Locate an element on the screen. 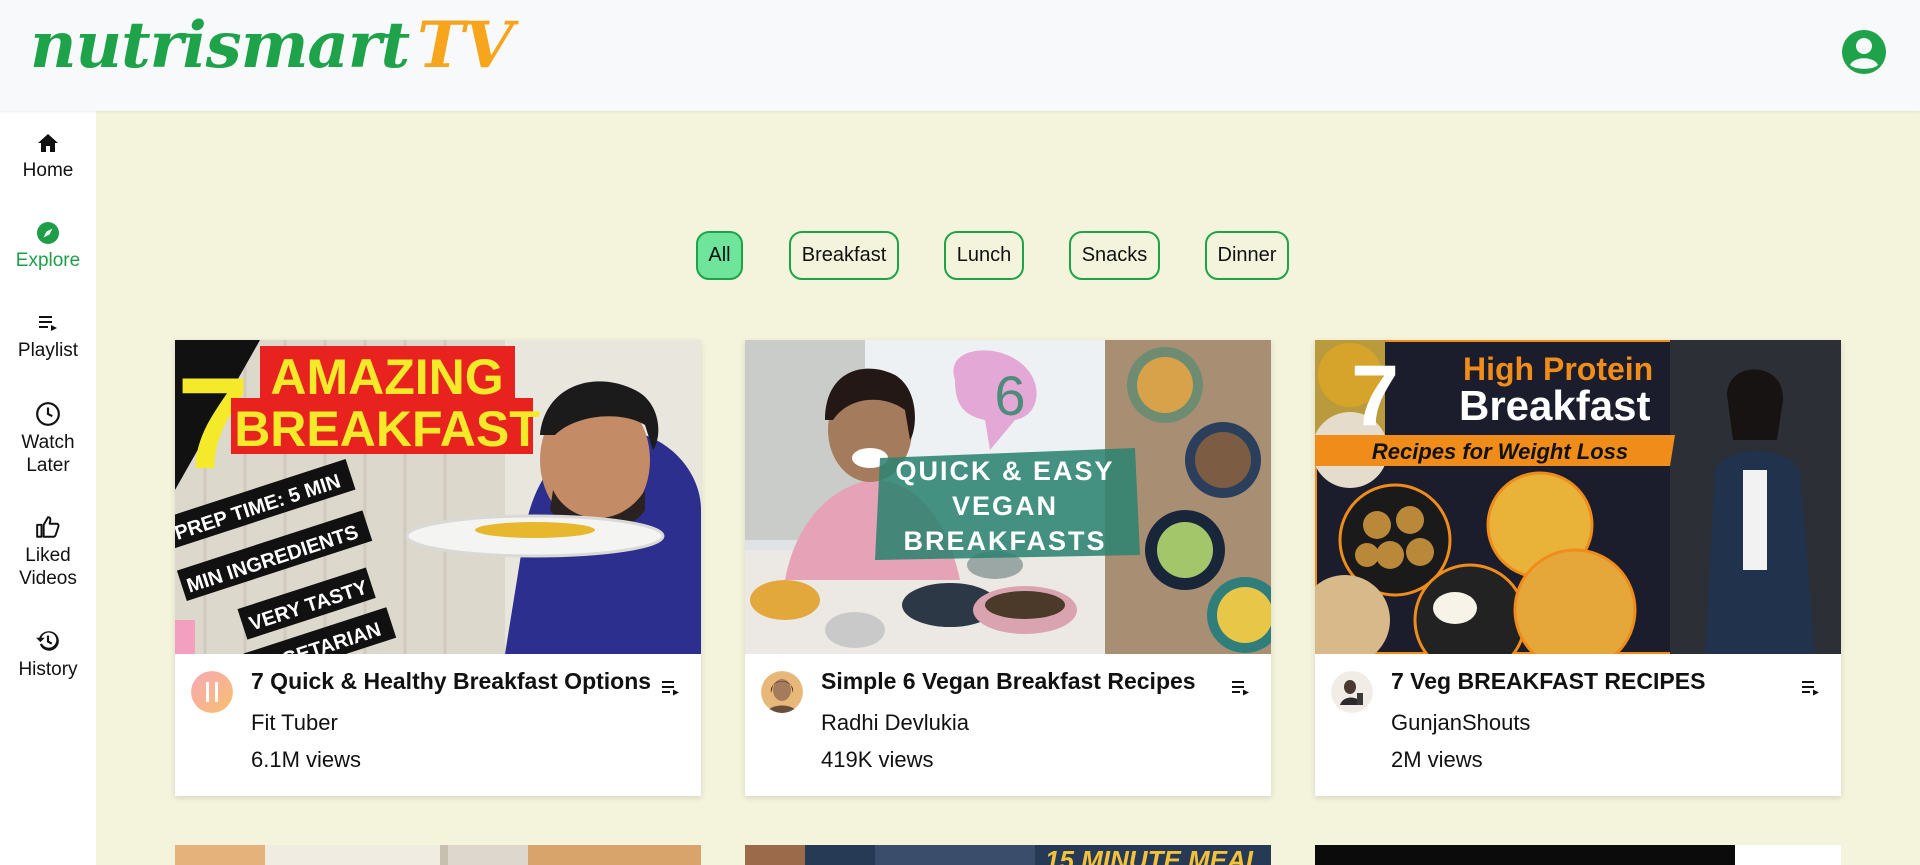 This screenshot has width=1920, height=865. sidebar-item-label: Home is located at coordinates (48, 170).